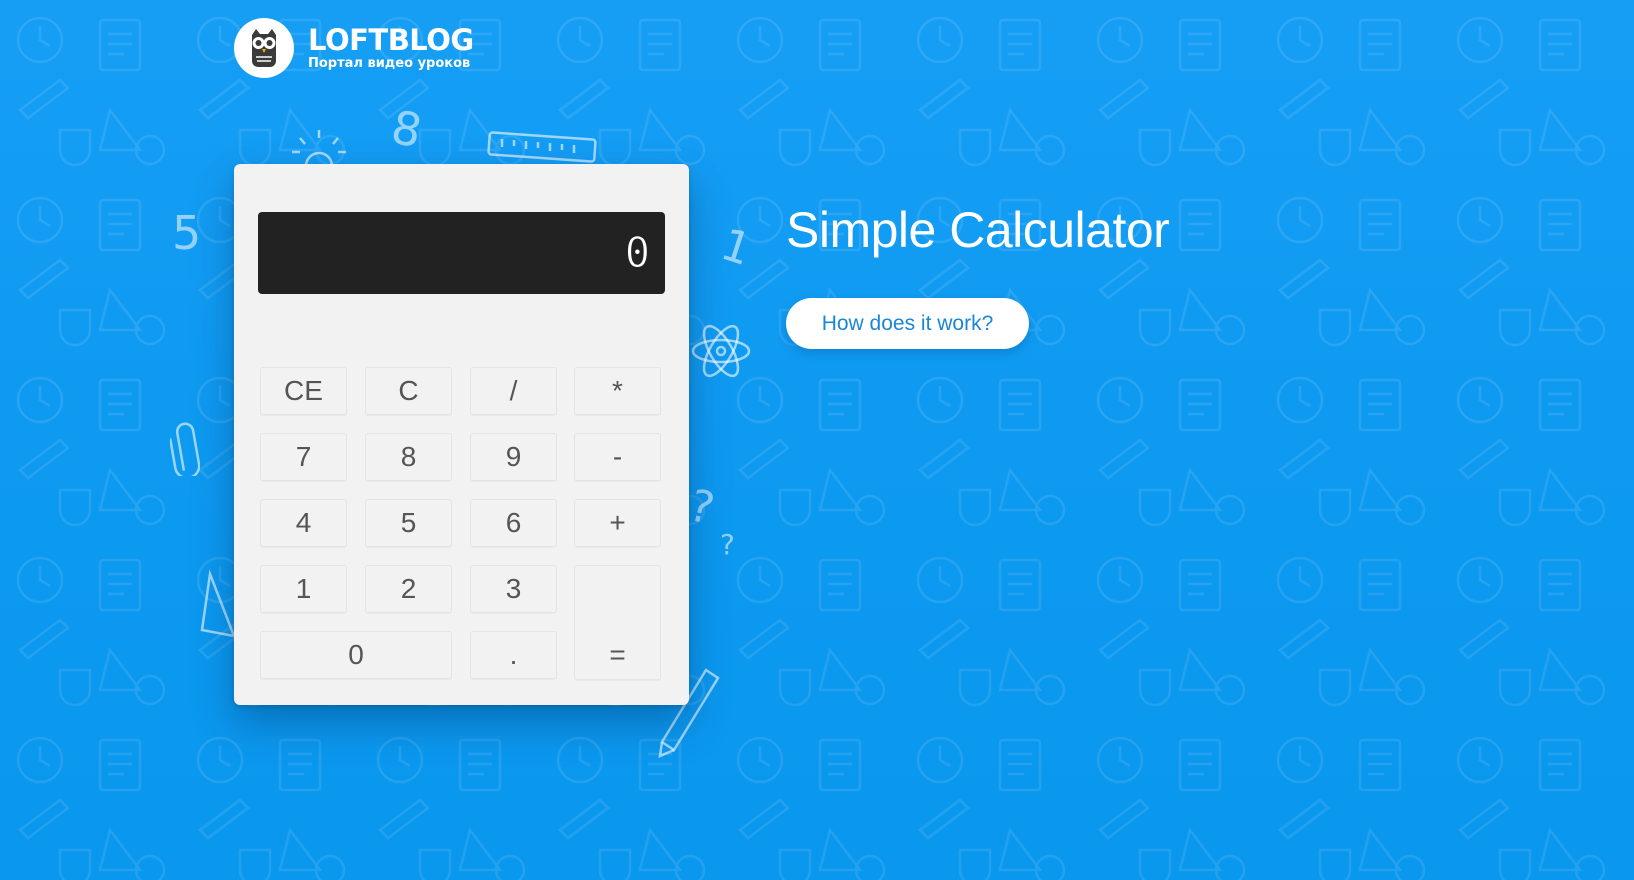 Image resolution: width=1634 pixels, height=880 pixels. What do you see at coordinates (736, 247) in the screenshot?
I see `doodle-number-one: 1` at bounding box center [736, 247].